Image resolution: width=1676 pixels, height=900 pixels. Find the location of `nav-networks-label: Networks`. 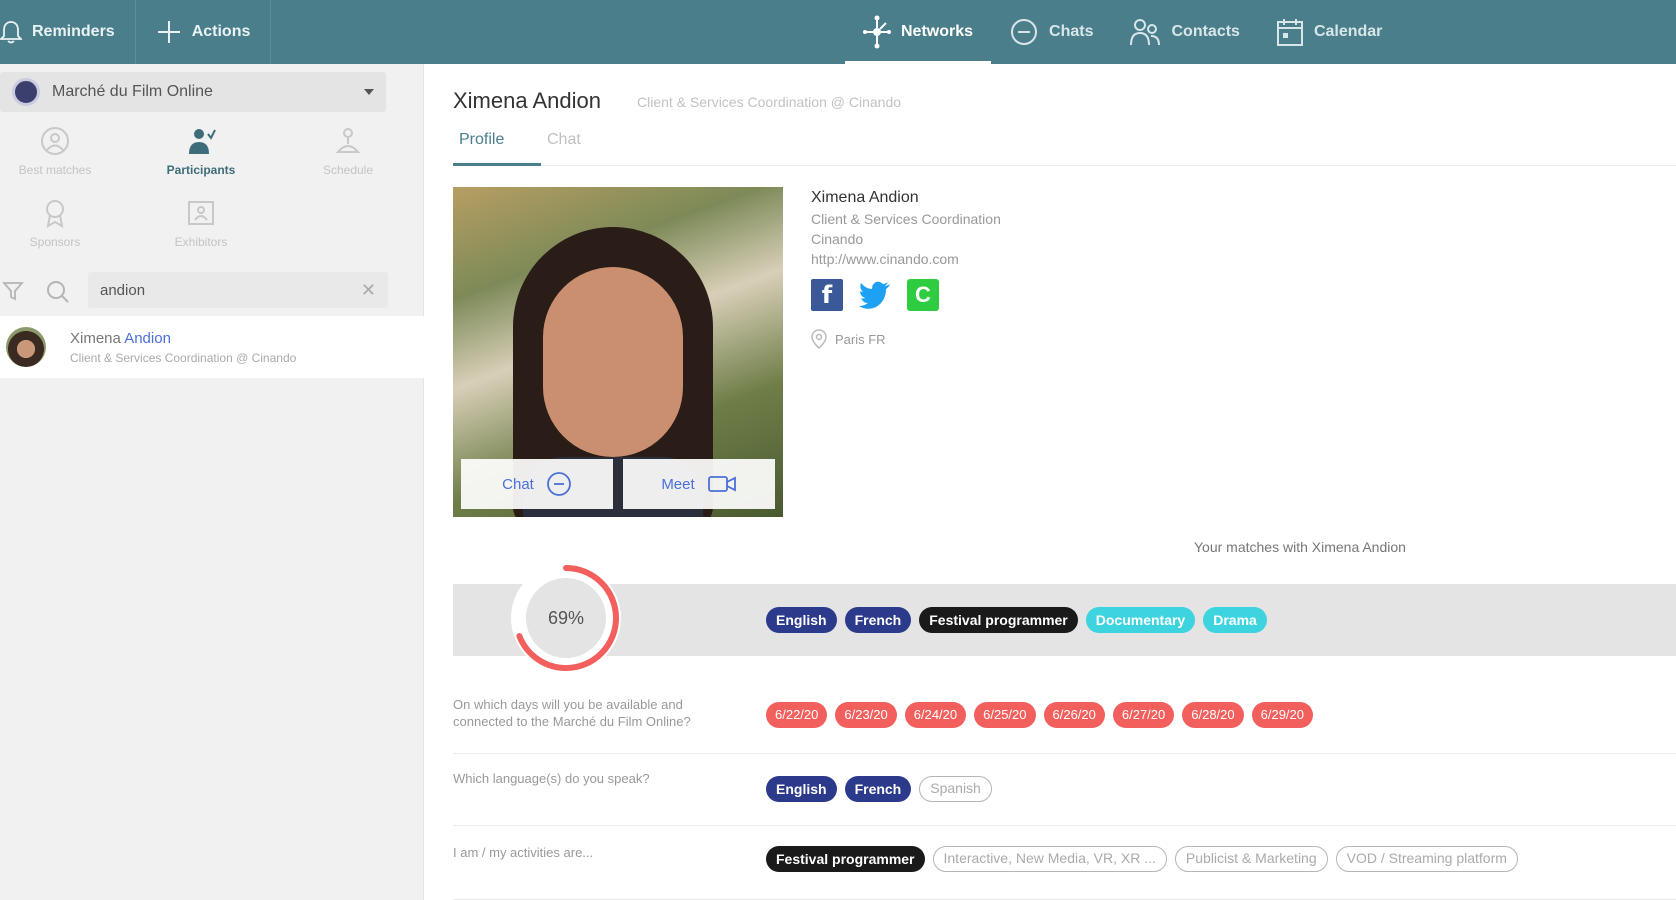

nav-networks-label: Networks is located at coordinates (937, 31).